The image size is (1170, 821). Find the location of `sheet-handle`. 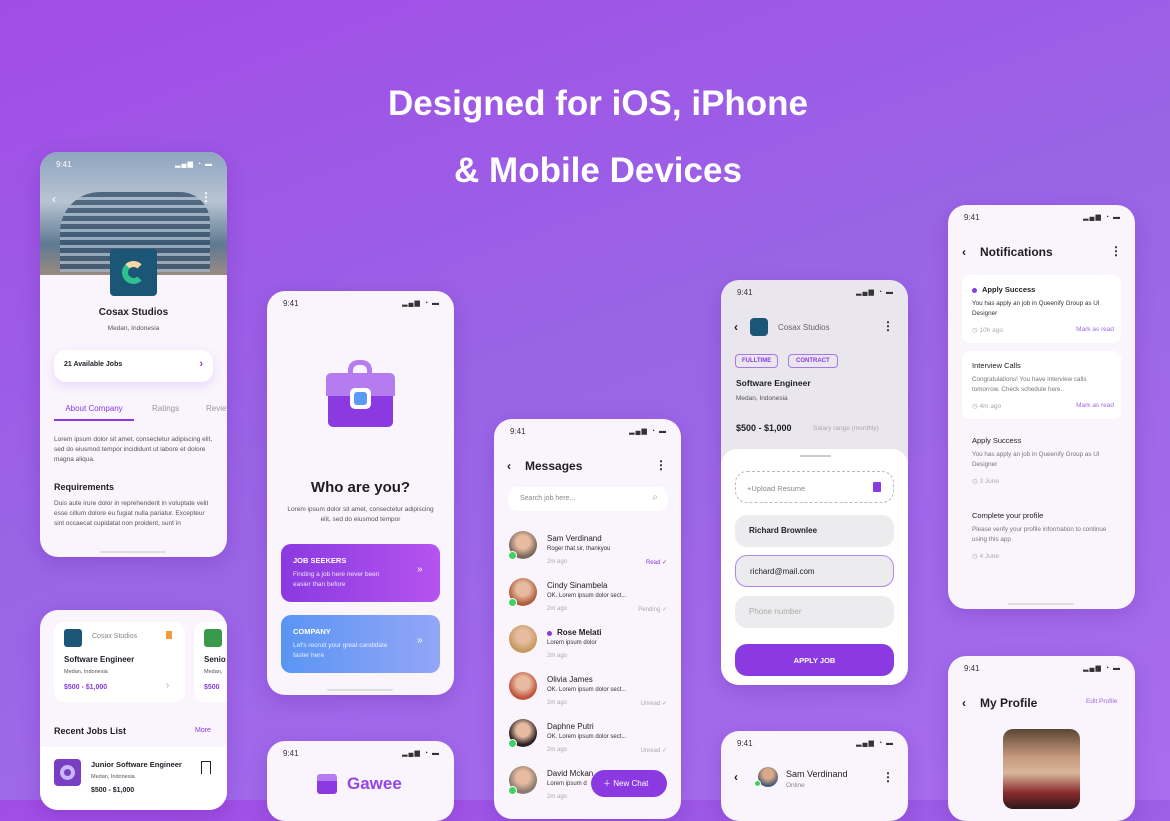

sheet-handle is located at coordinates (815, 456).